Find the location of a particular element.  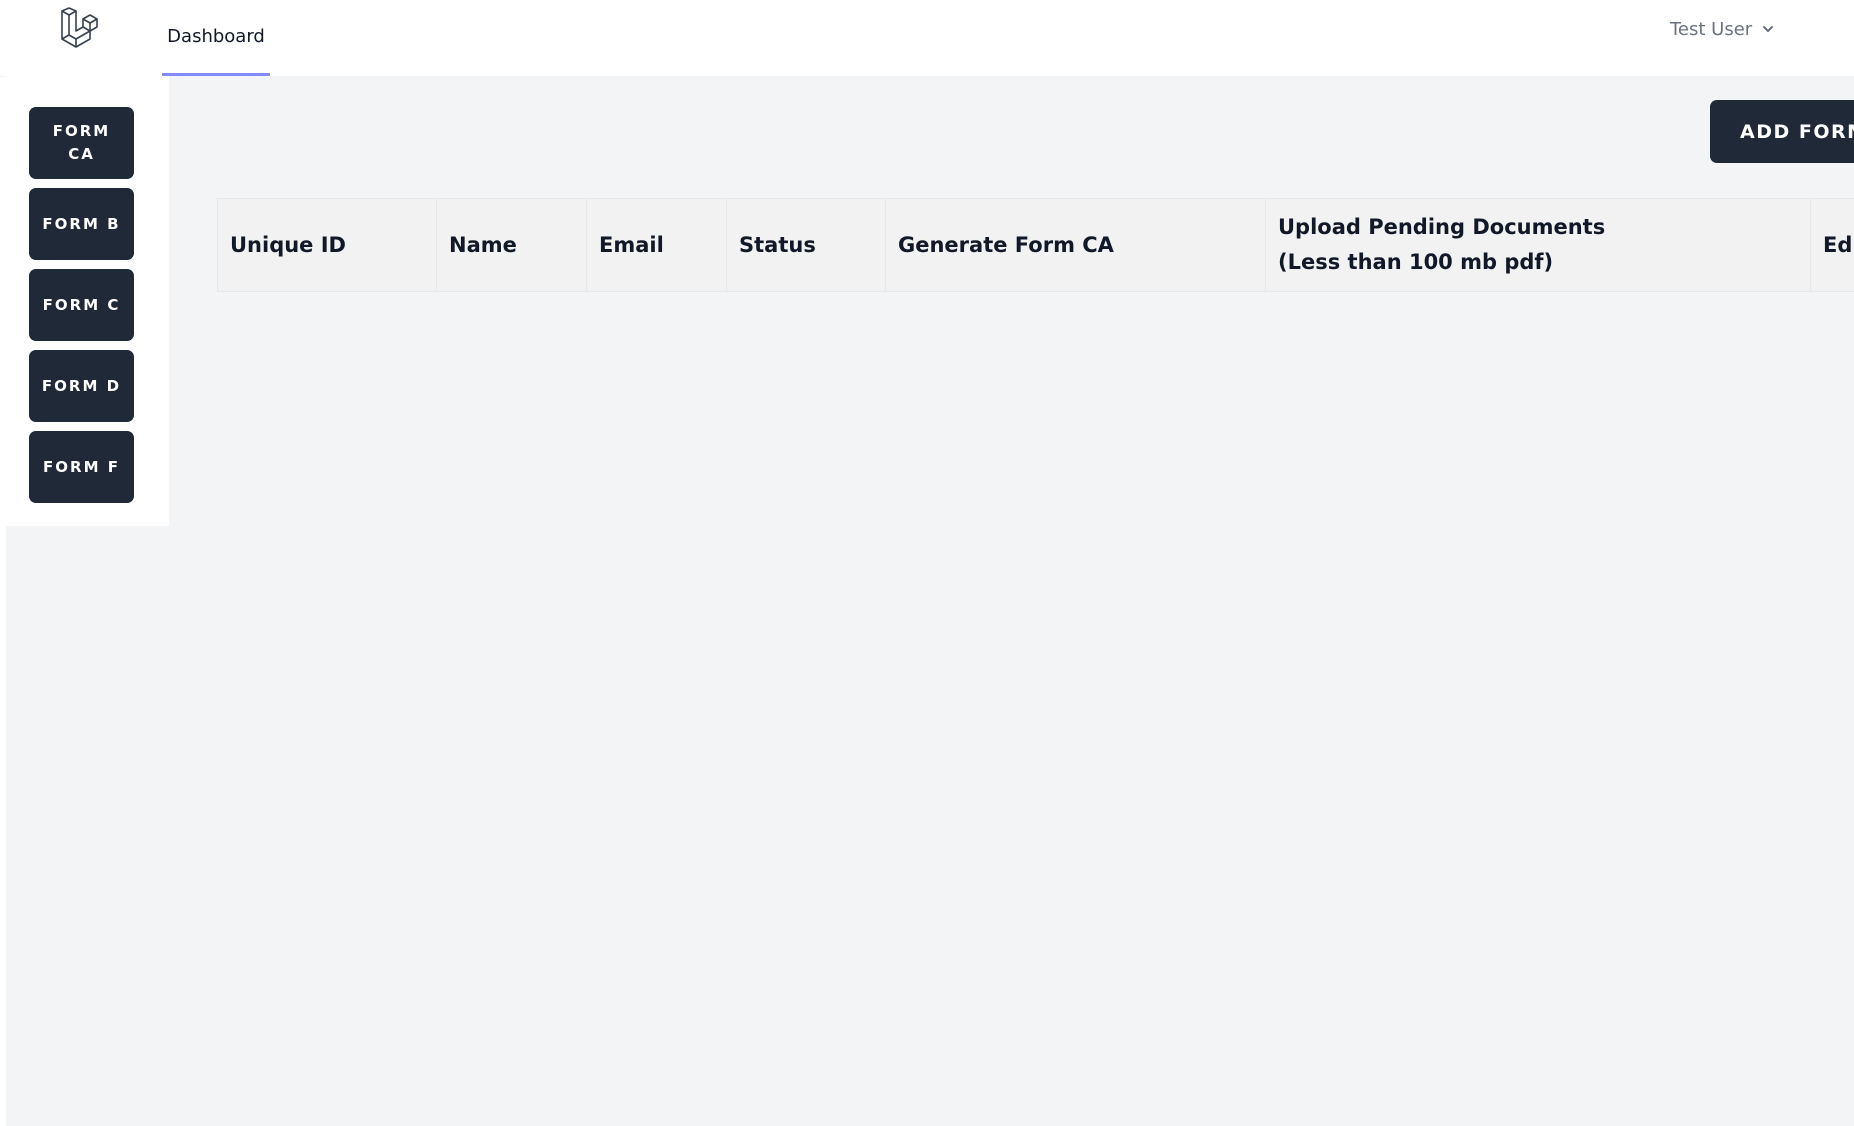

column-header-label: Name is located at coordinates (483, 244).